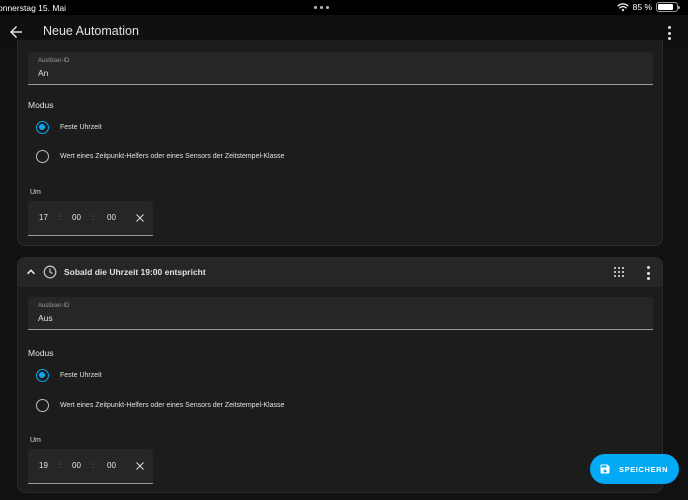 This screenshot has height=500, width=688. What do you see at coordinates (340, 313) in the screenshot?
I see `trigger-id-field: Auslöser-ID Aus` at bounding box center [340, 313].